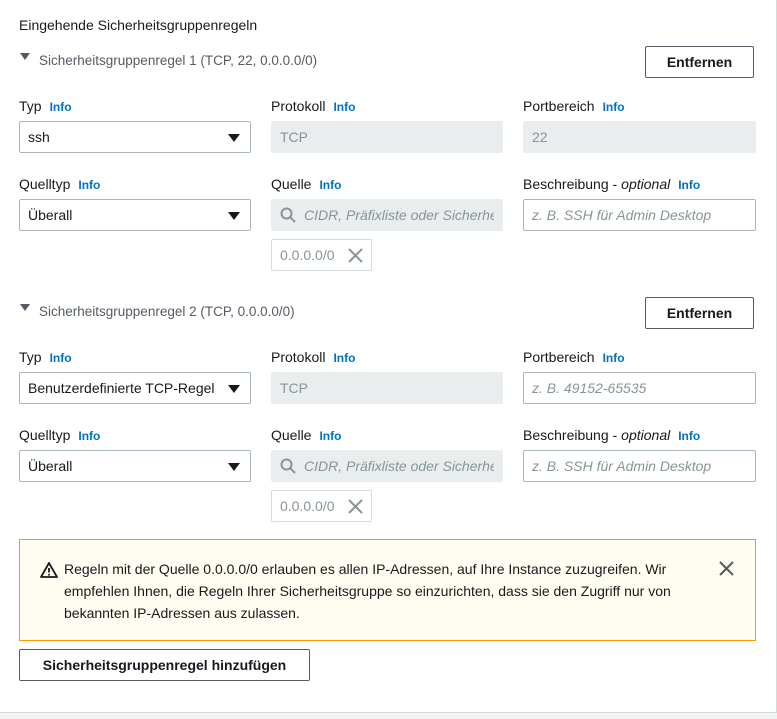  I want to click on section-title: Eingehende Sicherheitsgruppenregeln, so click(138, 25).